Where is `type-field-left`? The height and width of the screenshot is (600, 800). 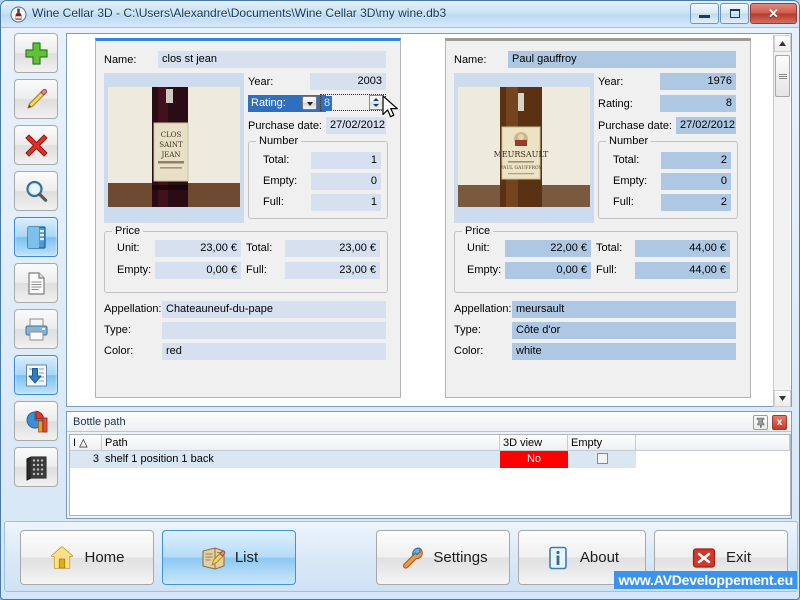
type-field-left is located at coordinates (274, 330).